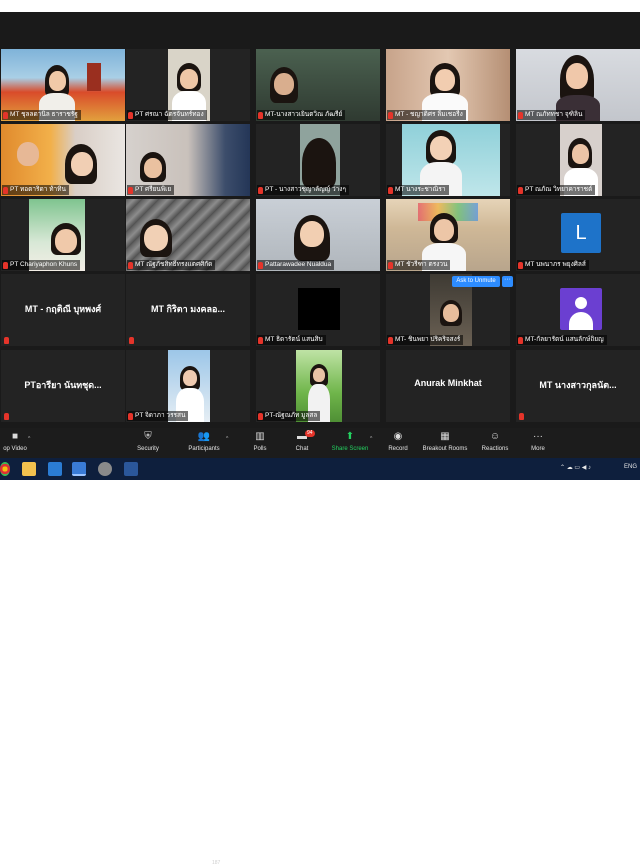 Image resolution: width=640 pixels, height=866 pixels. What do you see at coordinates (495, 441) in the screenshot?
I see `reactions-button: ☺ Reactions` at bounding box center [495, 441].